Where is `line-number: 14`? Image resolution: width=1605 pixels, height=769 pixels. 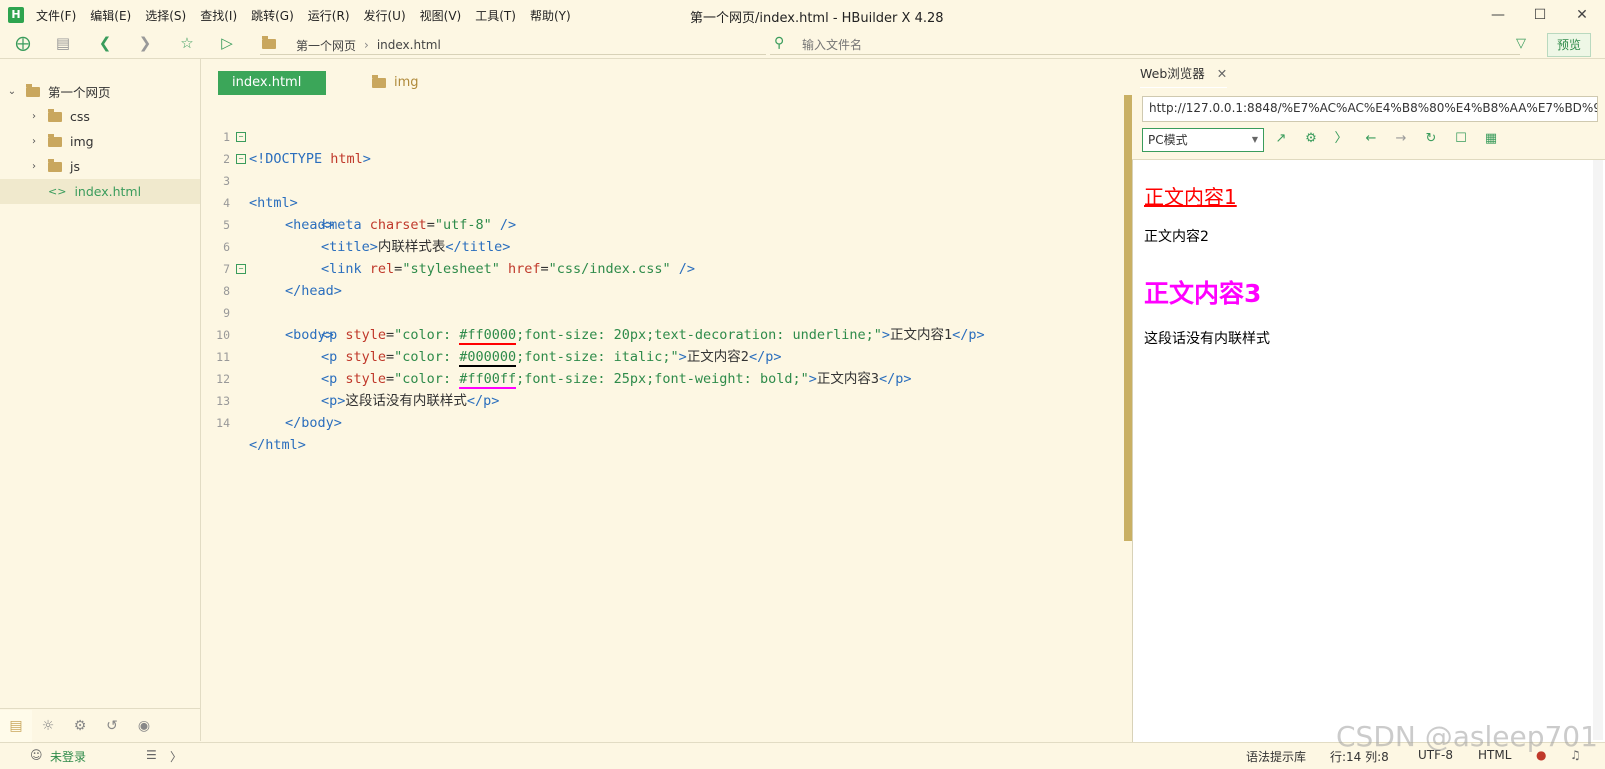 line-number: 14 is located at coordinates (223, 423).